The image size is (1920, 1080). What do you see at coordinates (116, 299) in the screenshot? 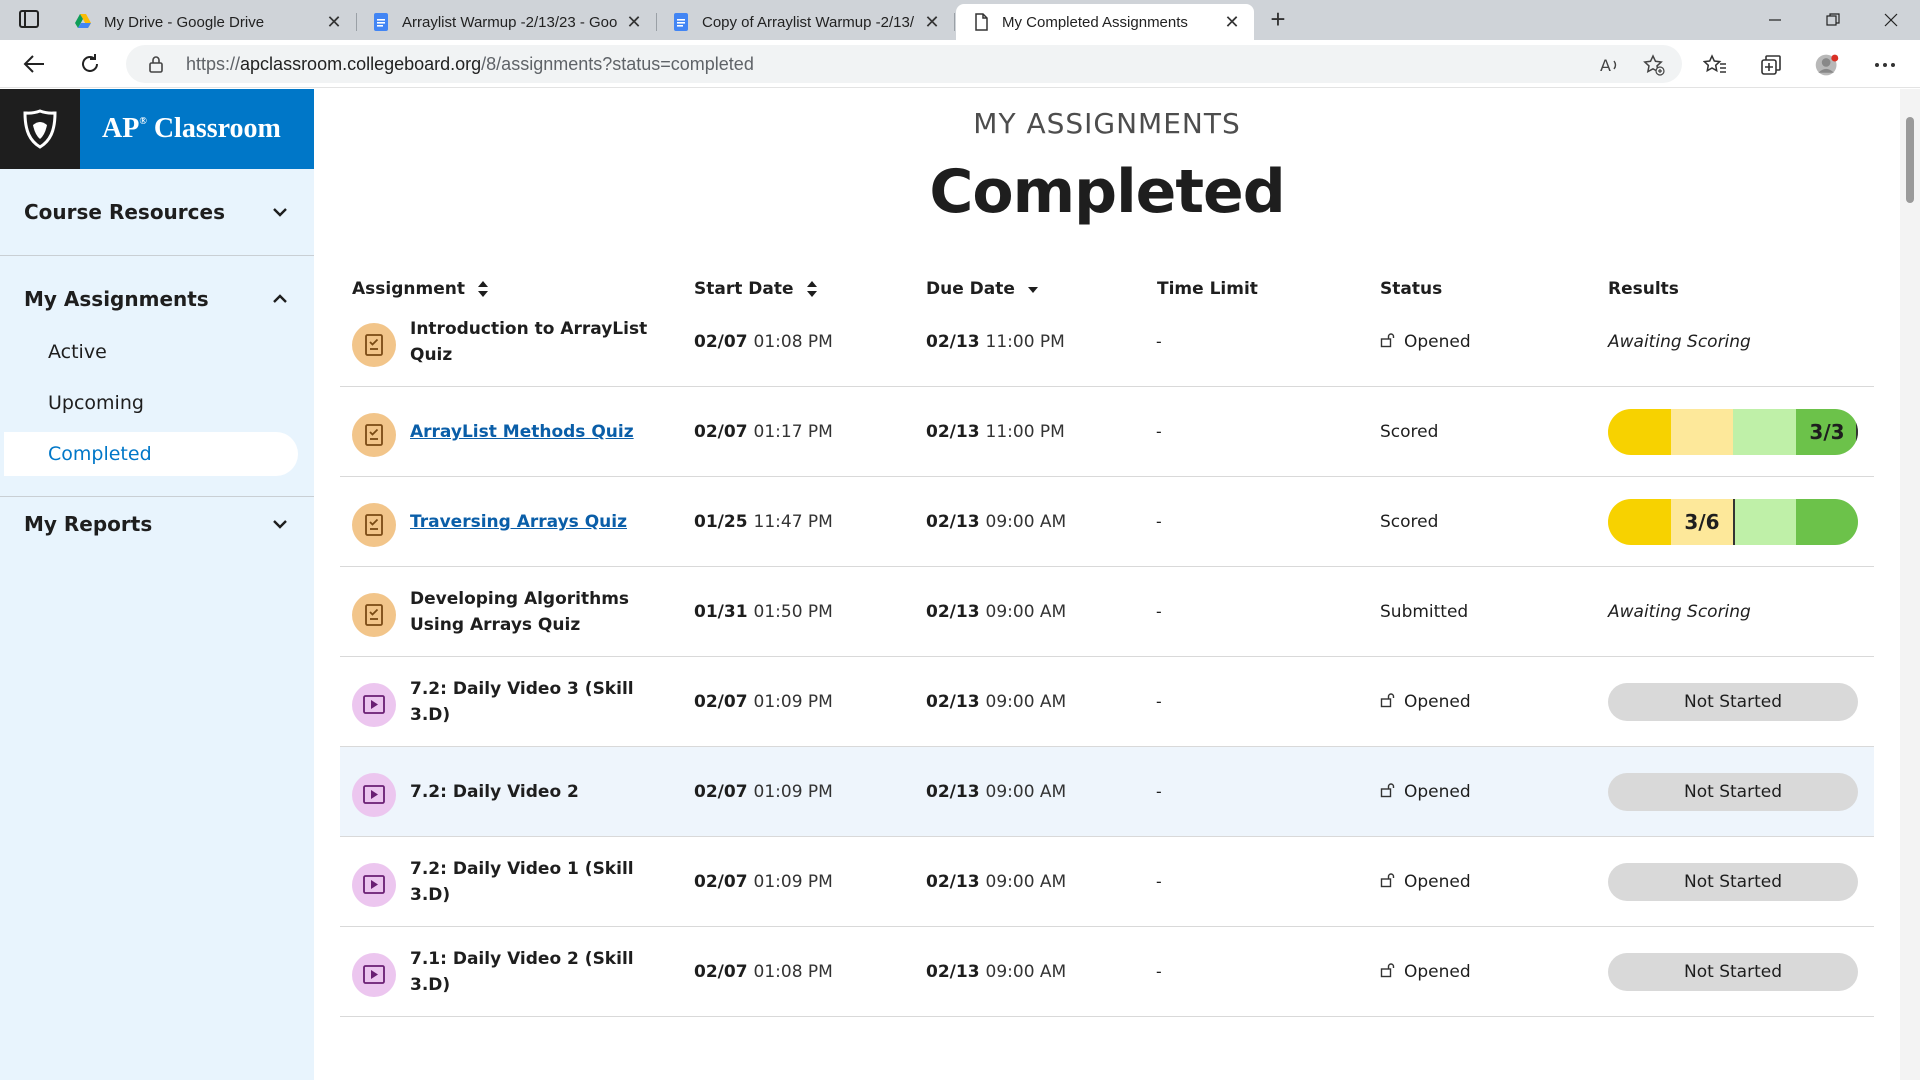
I see `sidebar-item-label: My Assignments` at bounding box center [116, 299].